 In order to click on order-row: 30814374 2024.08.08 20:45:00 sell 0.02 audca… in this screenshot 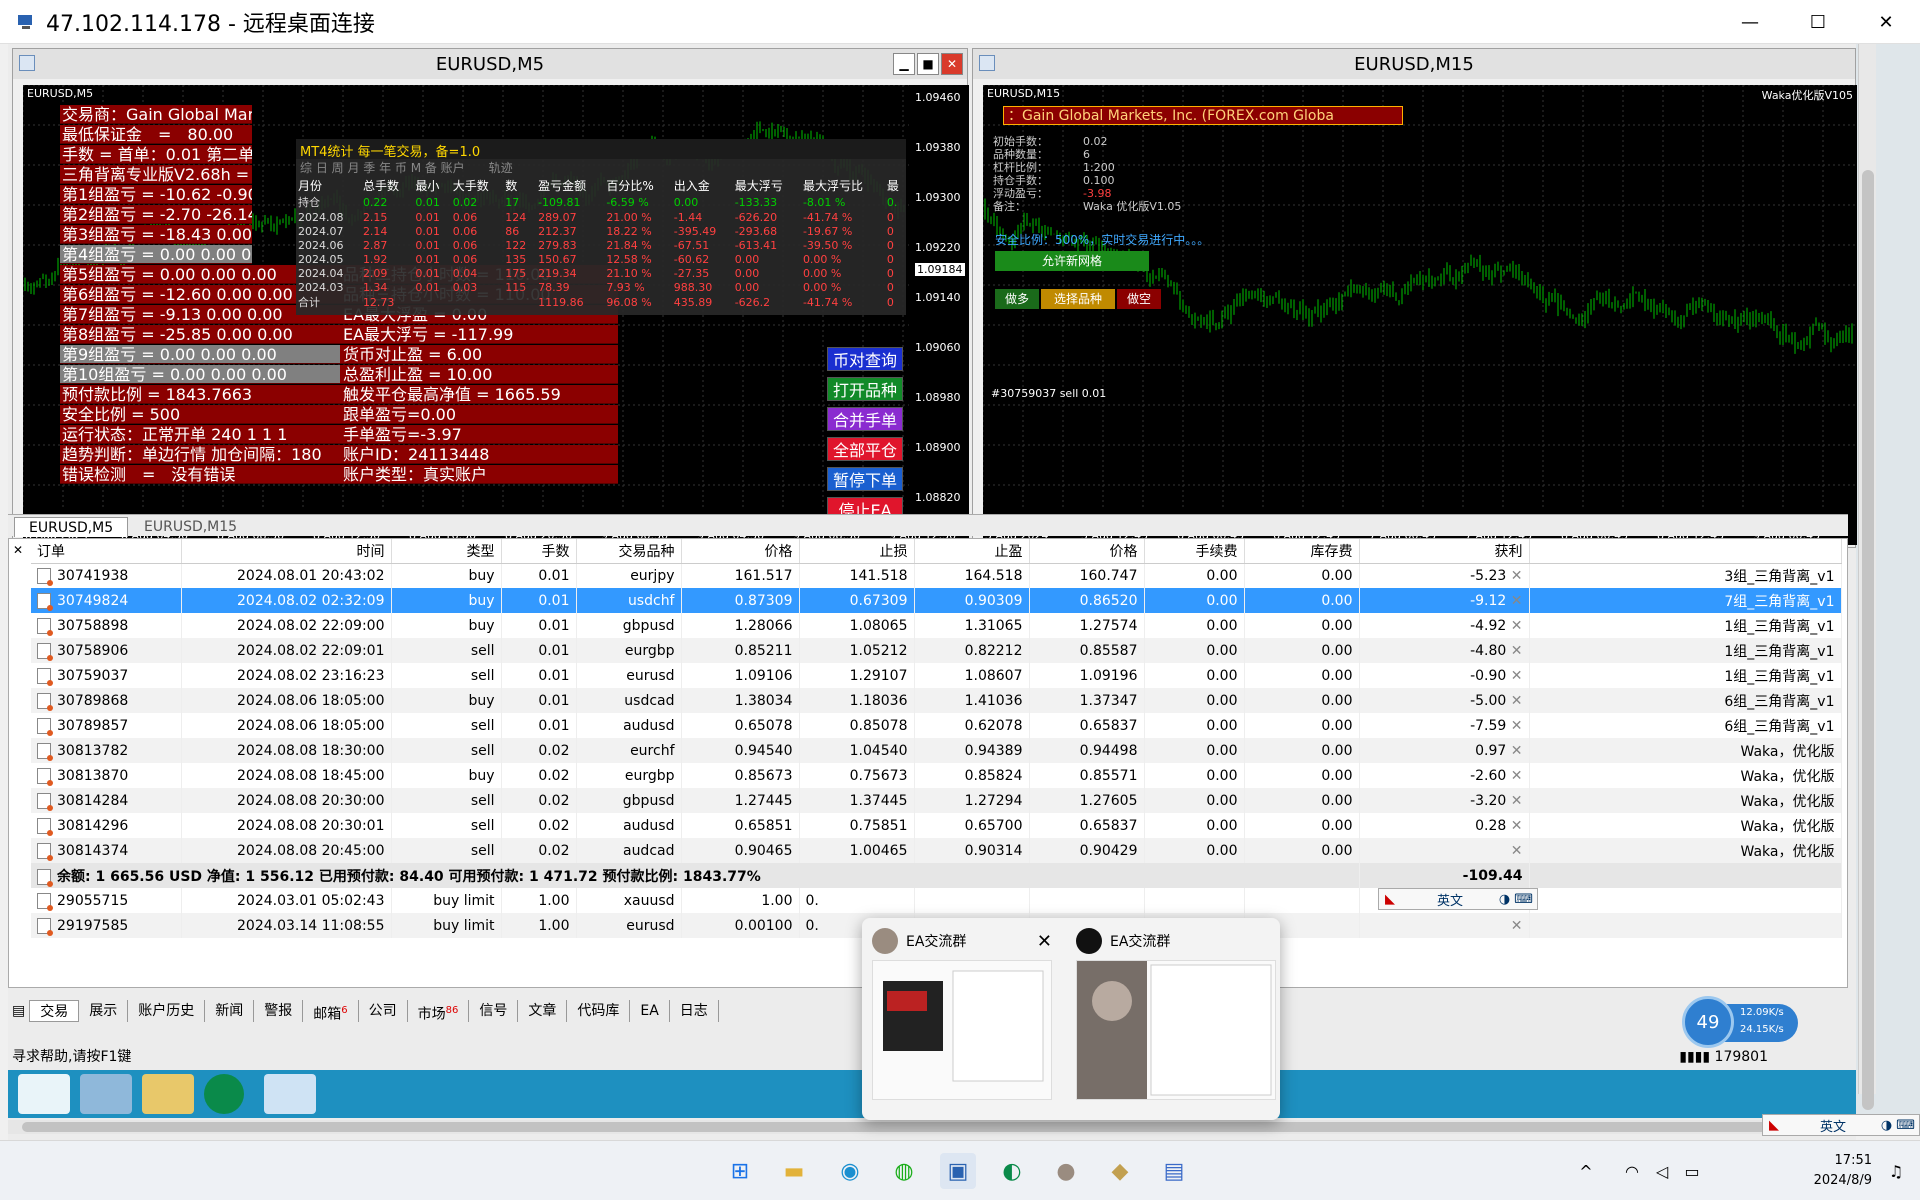, I will do `click(936, 850)`.